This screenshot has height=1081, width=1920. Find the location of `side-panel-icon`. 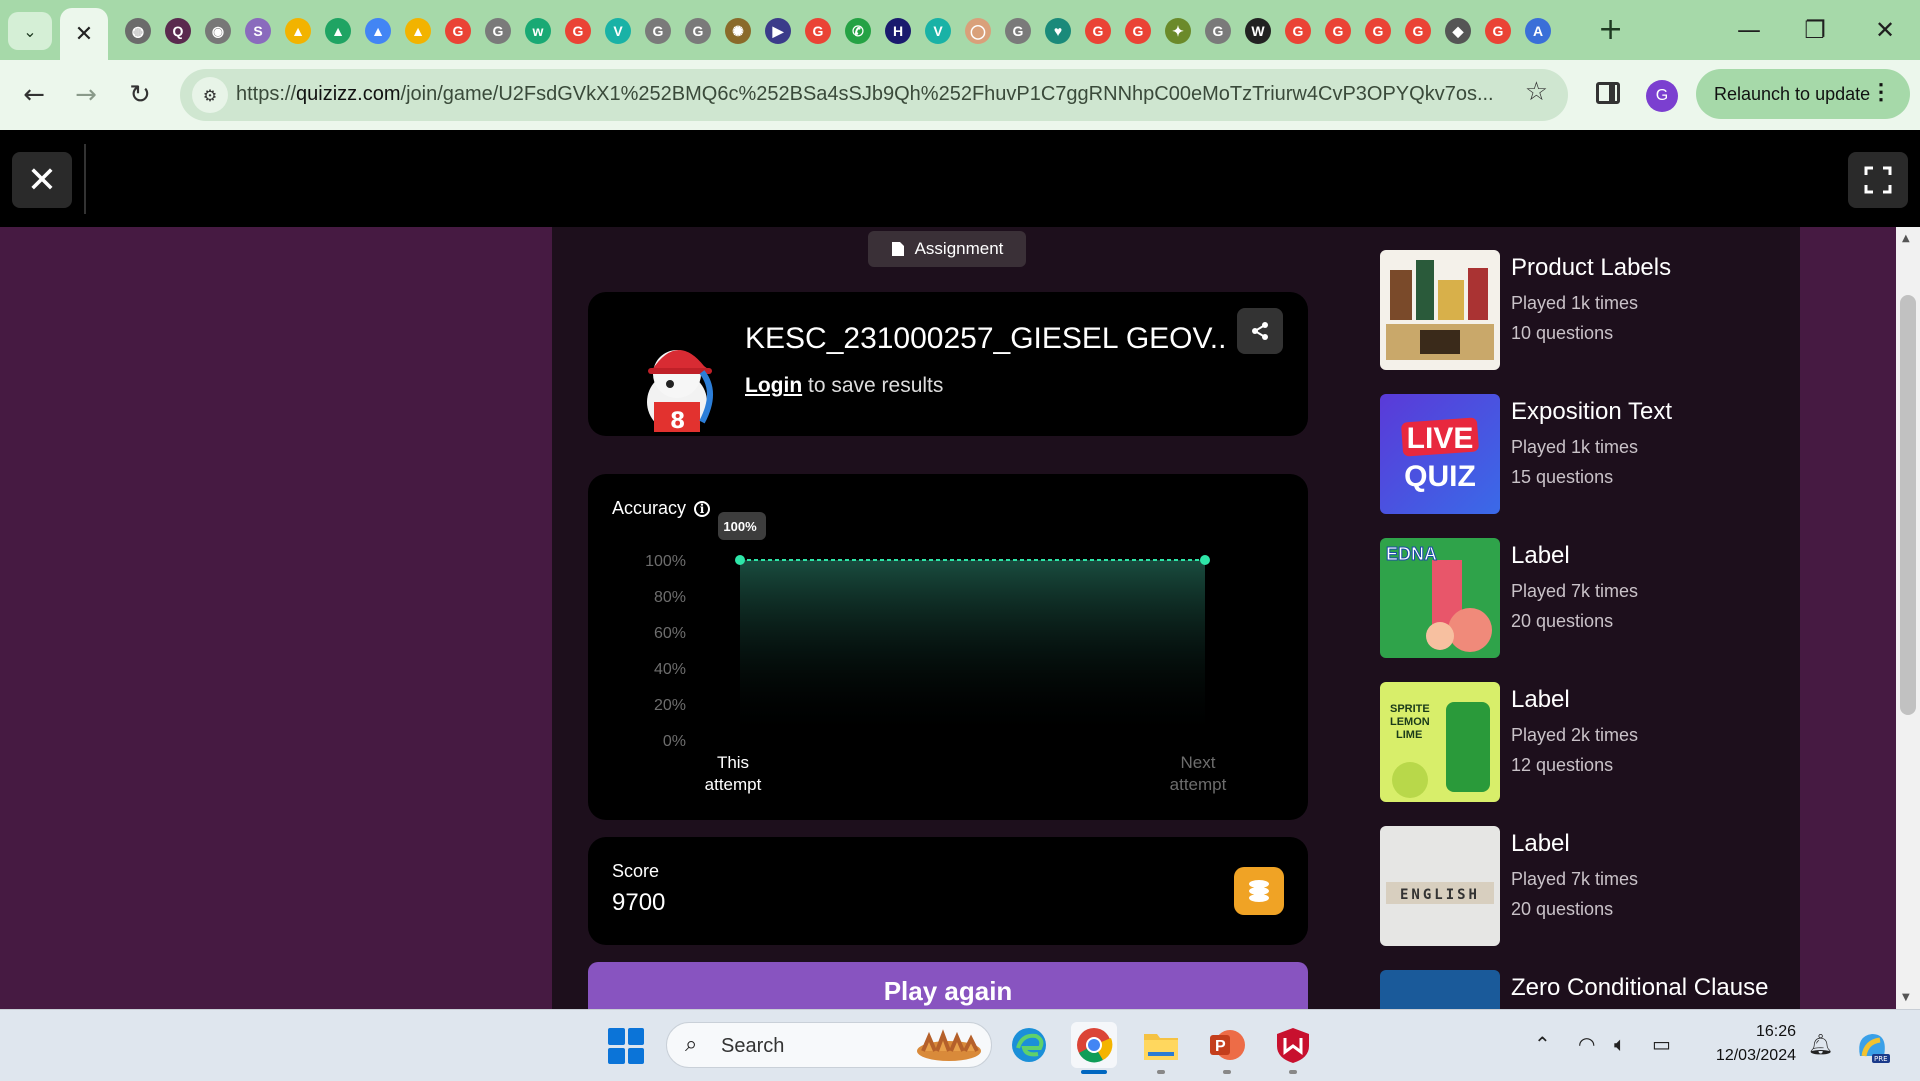

side-panel-icon is located at coordinates (1608, 93).